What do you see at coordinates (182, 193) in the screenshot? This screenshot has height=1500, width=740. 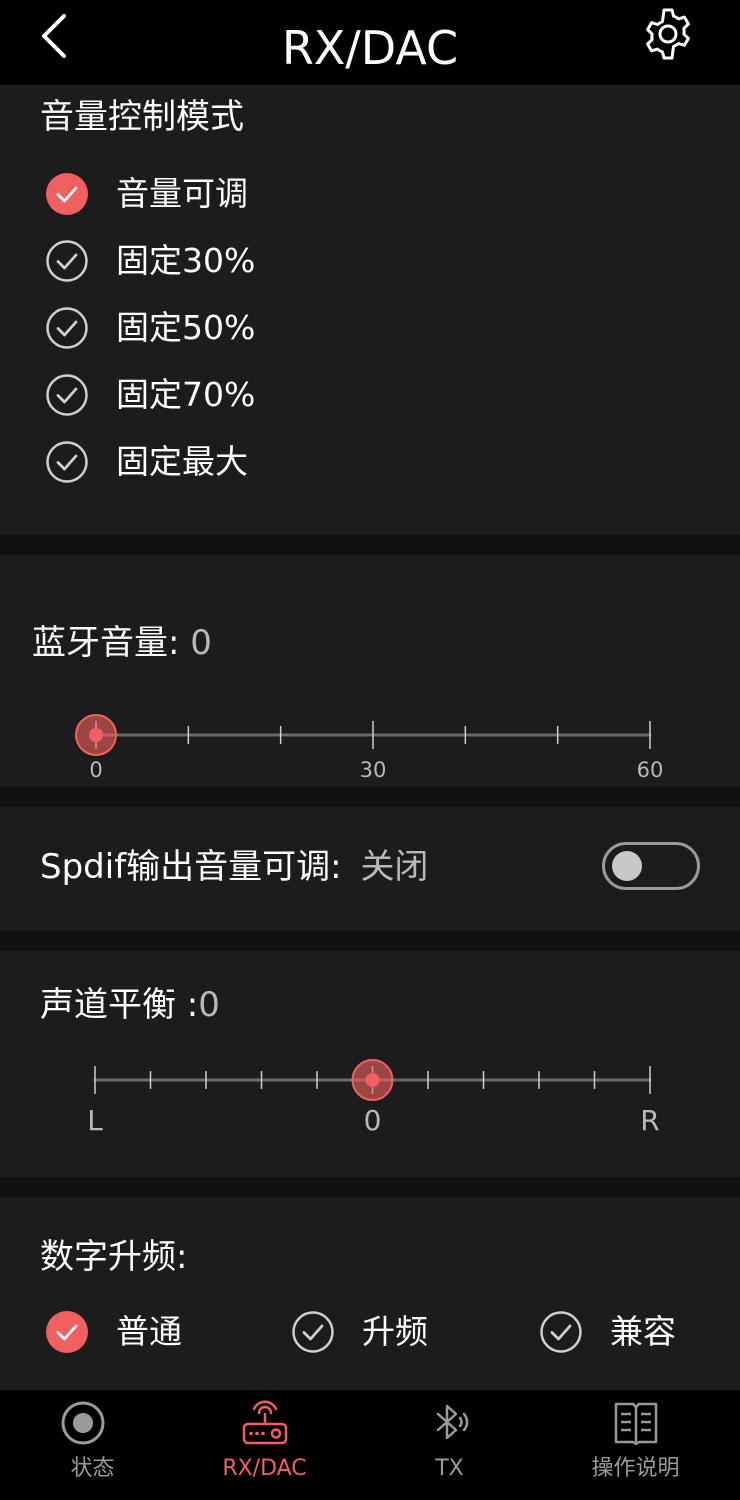 I see `volume-mode-option-0-label: 音量可调` at bounding box center [182, 193].